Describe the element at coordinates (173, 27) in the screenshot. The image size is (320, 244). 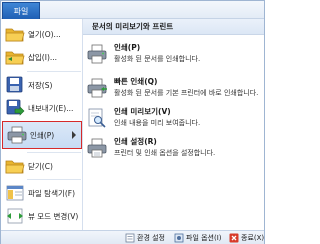
I see `panel-header: 문서의 미리보기와 프린트` at that location.